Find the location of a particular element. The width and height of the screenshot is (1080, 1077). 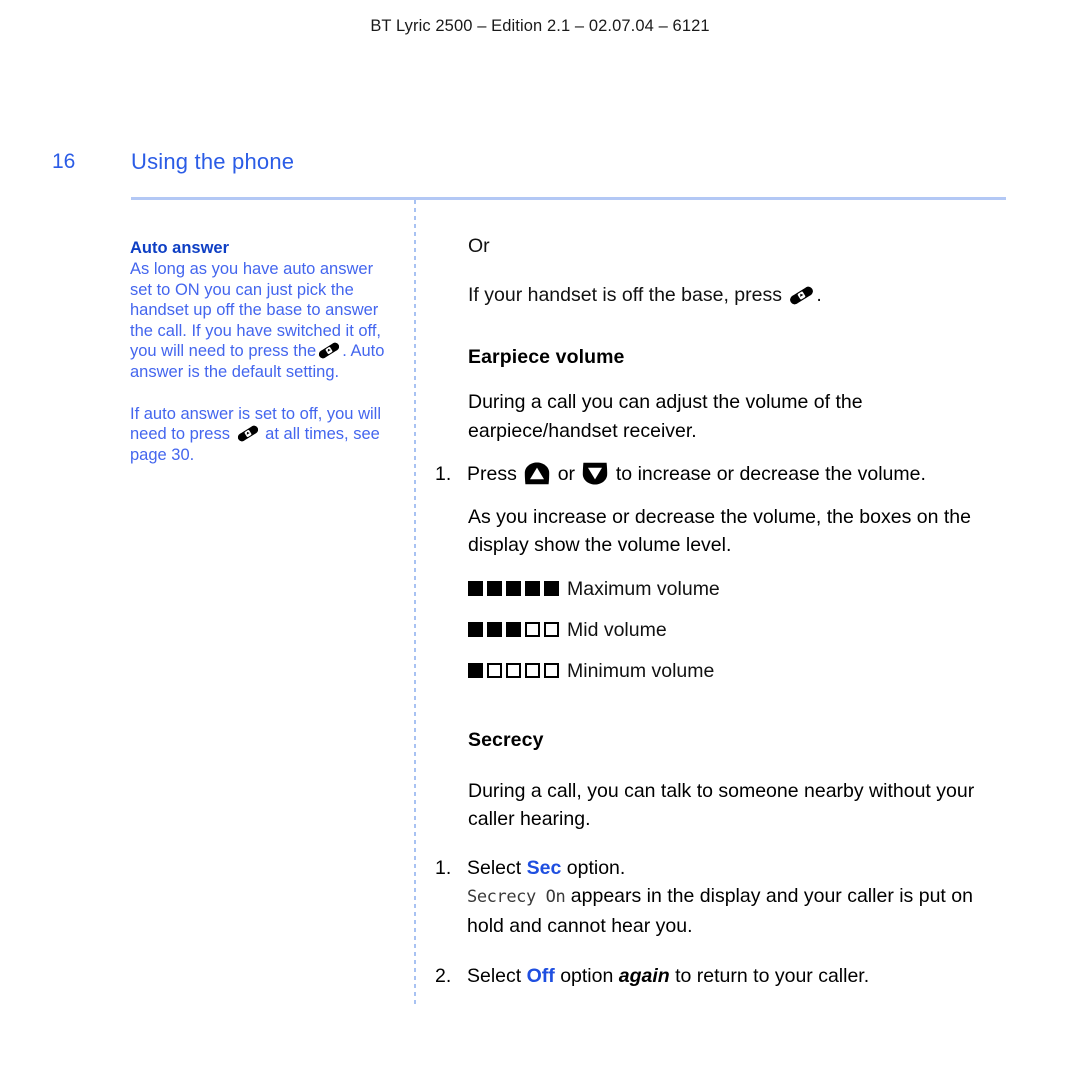

volume-level-row: Mid volume is located at coordinates (738, 630).